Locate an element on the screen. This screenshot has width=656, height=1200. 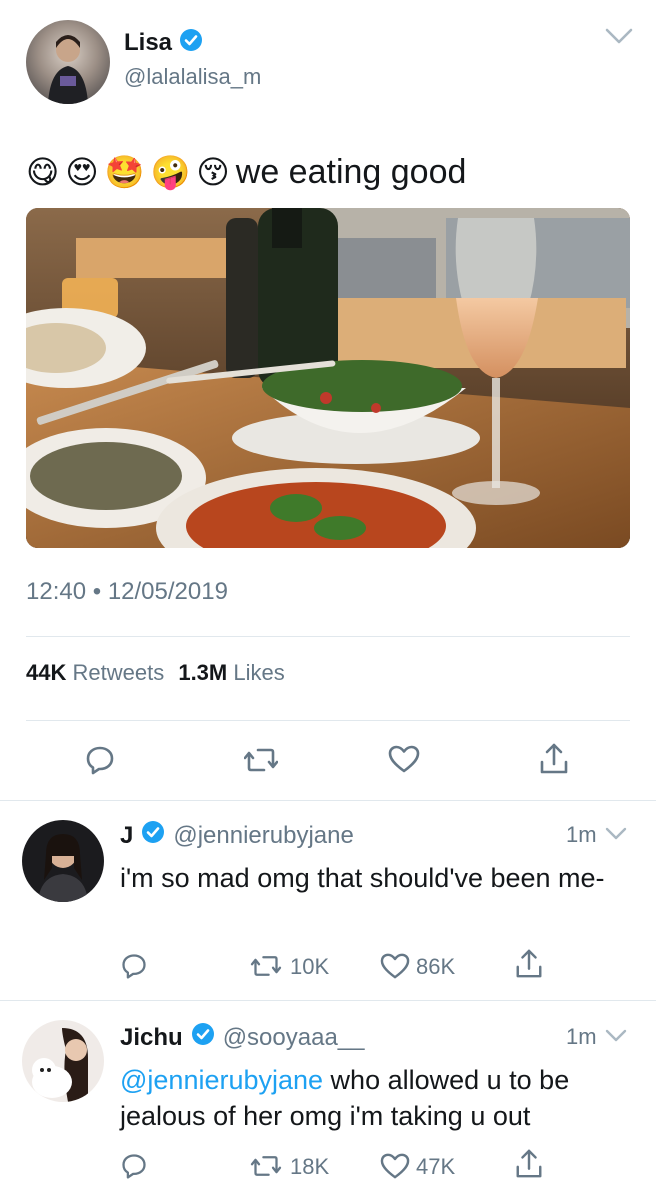
tweet-text-row: 😋 😍 🤩 🤪 😚 we eating good is located at coordinates (246, 172).